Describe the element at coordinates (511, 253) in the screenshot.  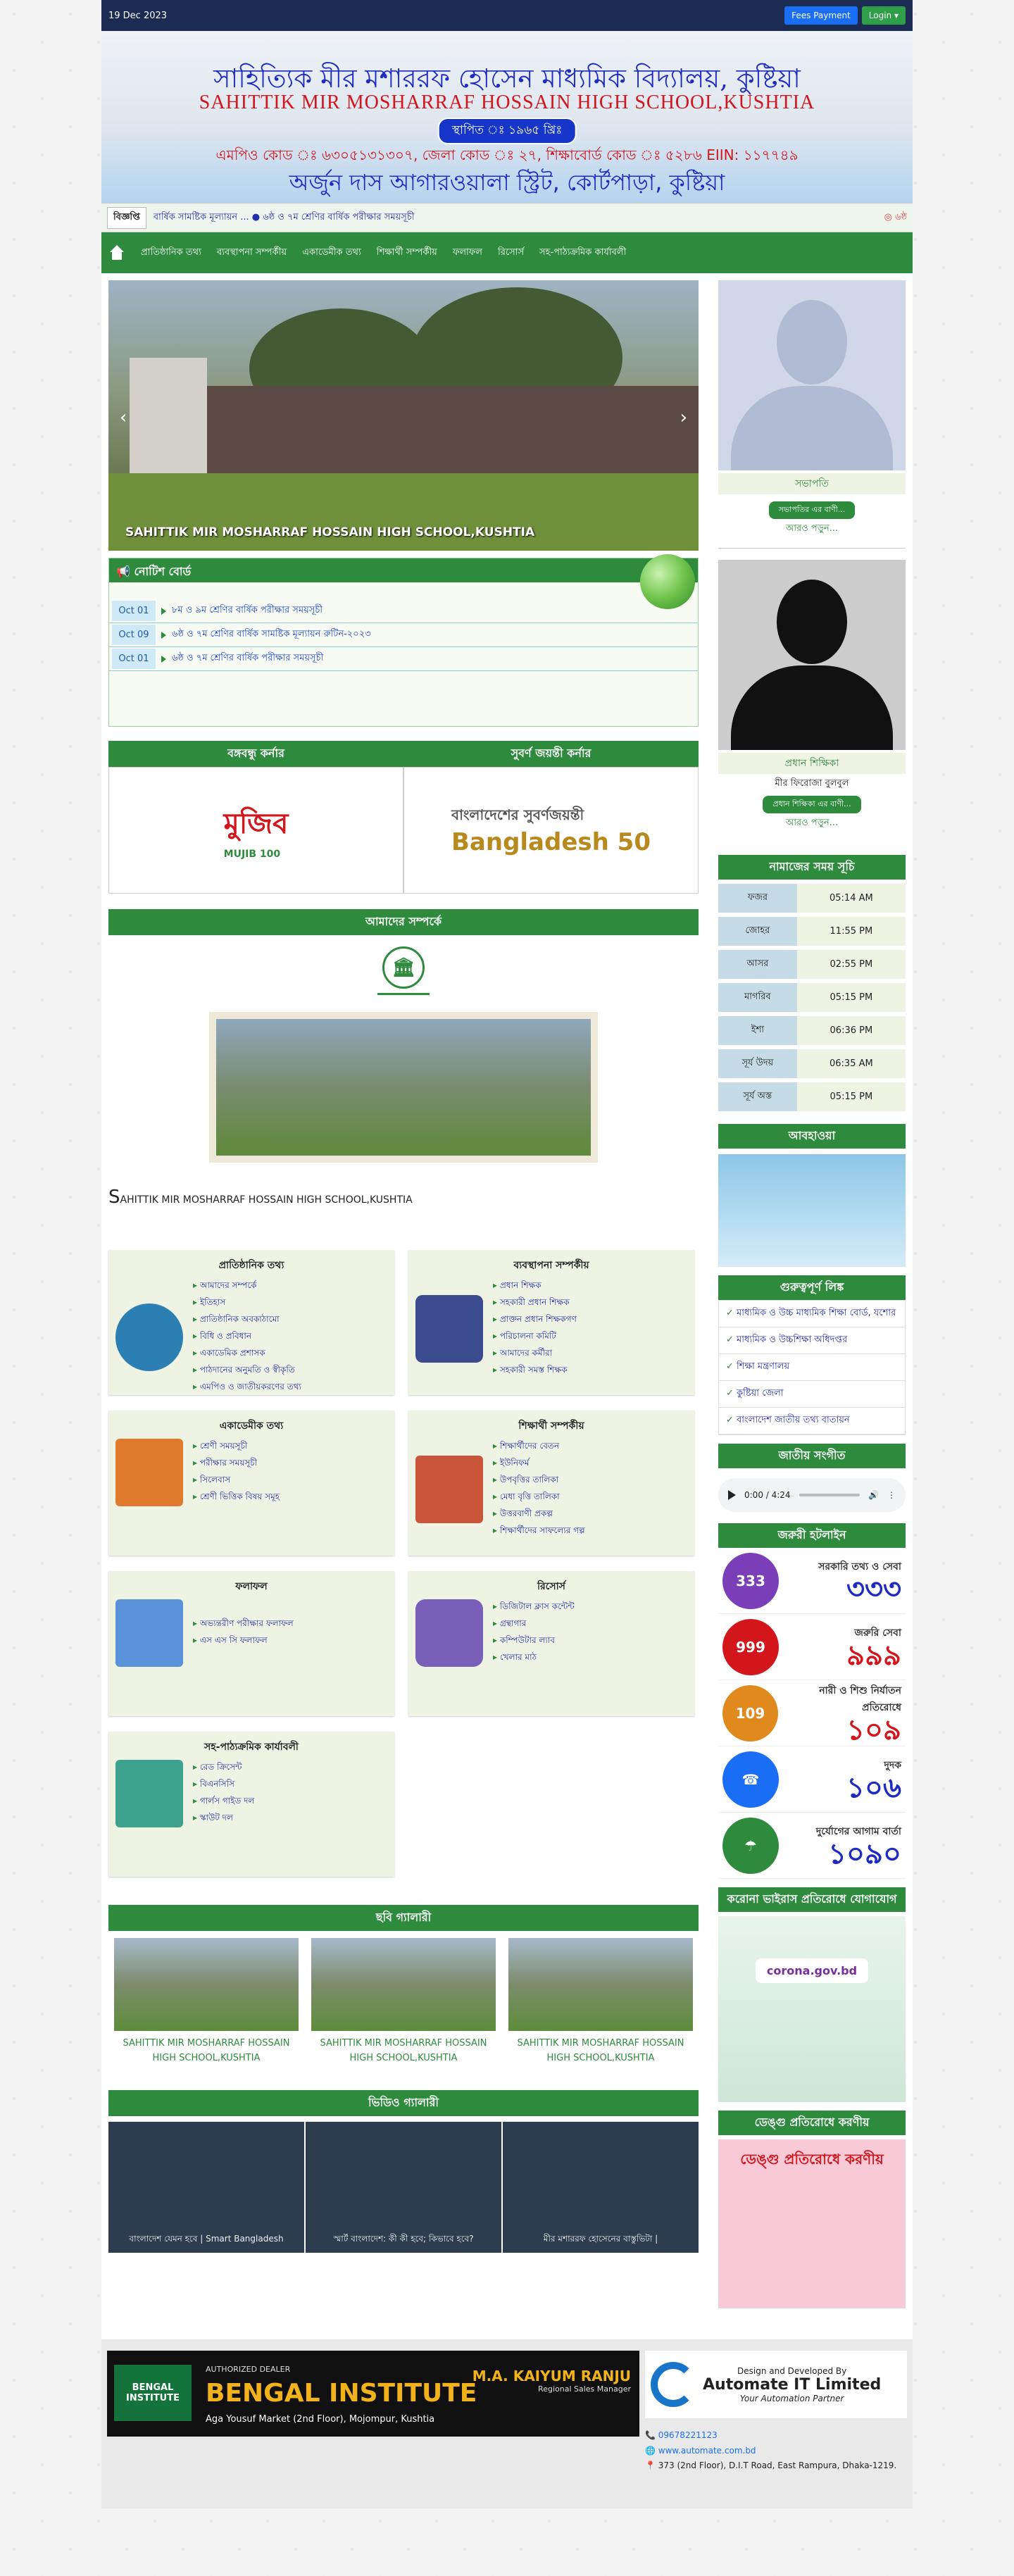
I see `nav-item-resources: রিসোর্স` at that location.